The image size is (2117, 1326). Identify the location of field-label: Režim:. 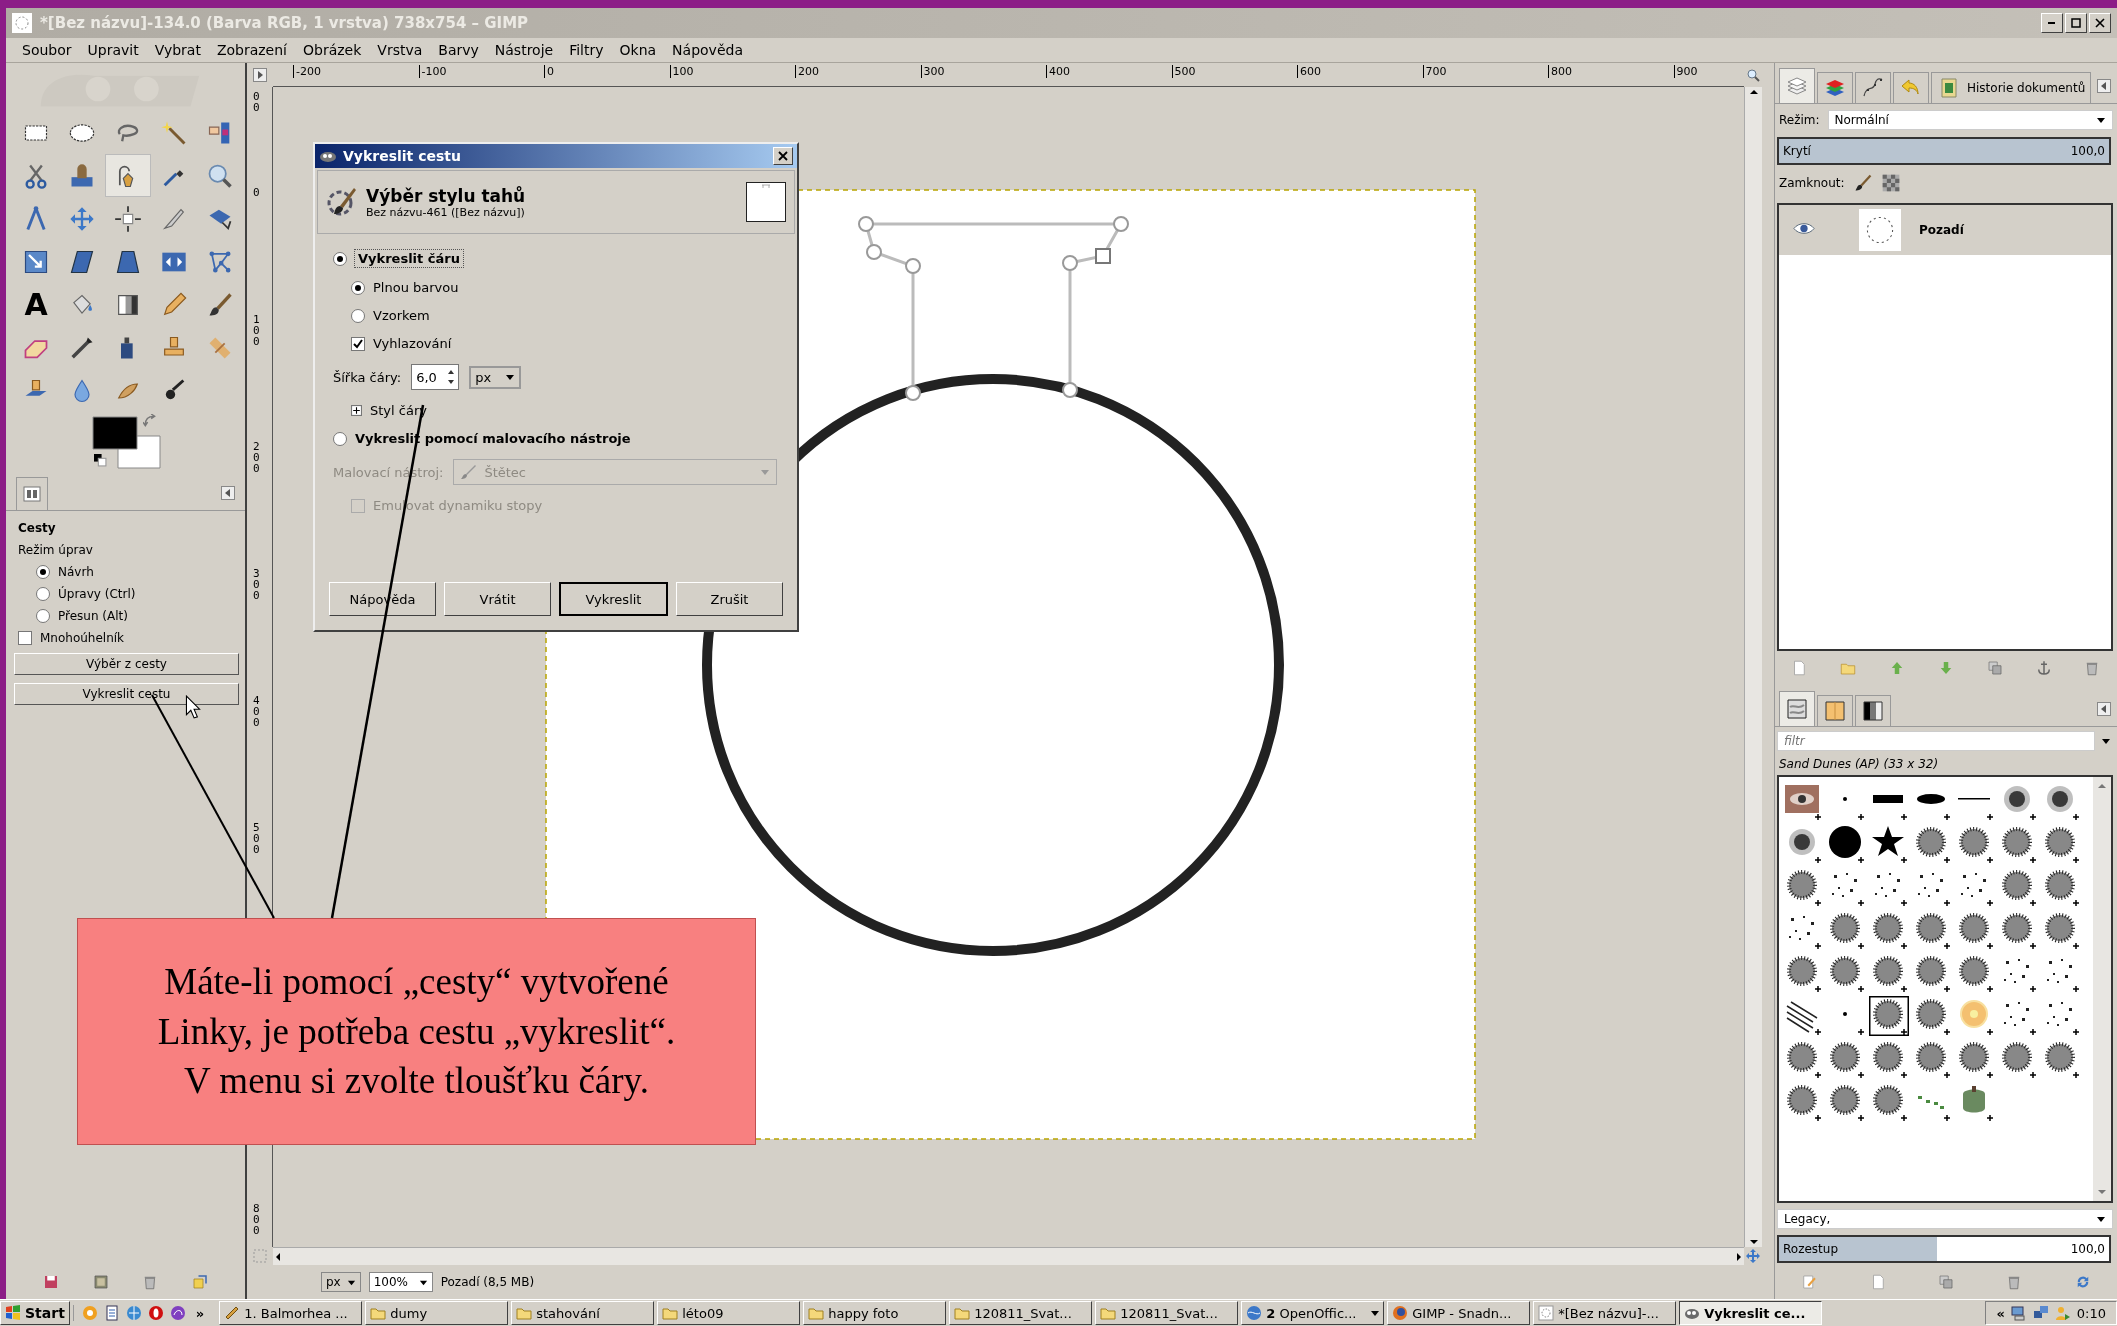
(1799, 119).